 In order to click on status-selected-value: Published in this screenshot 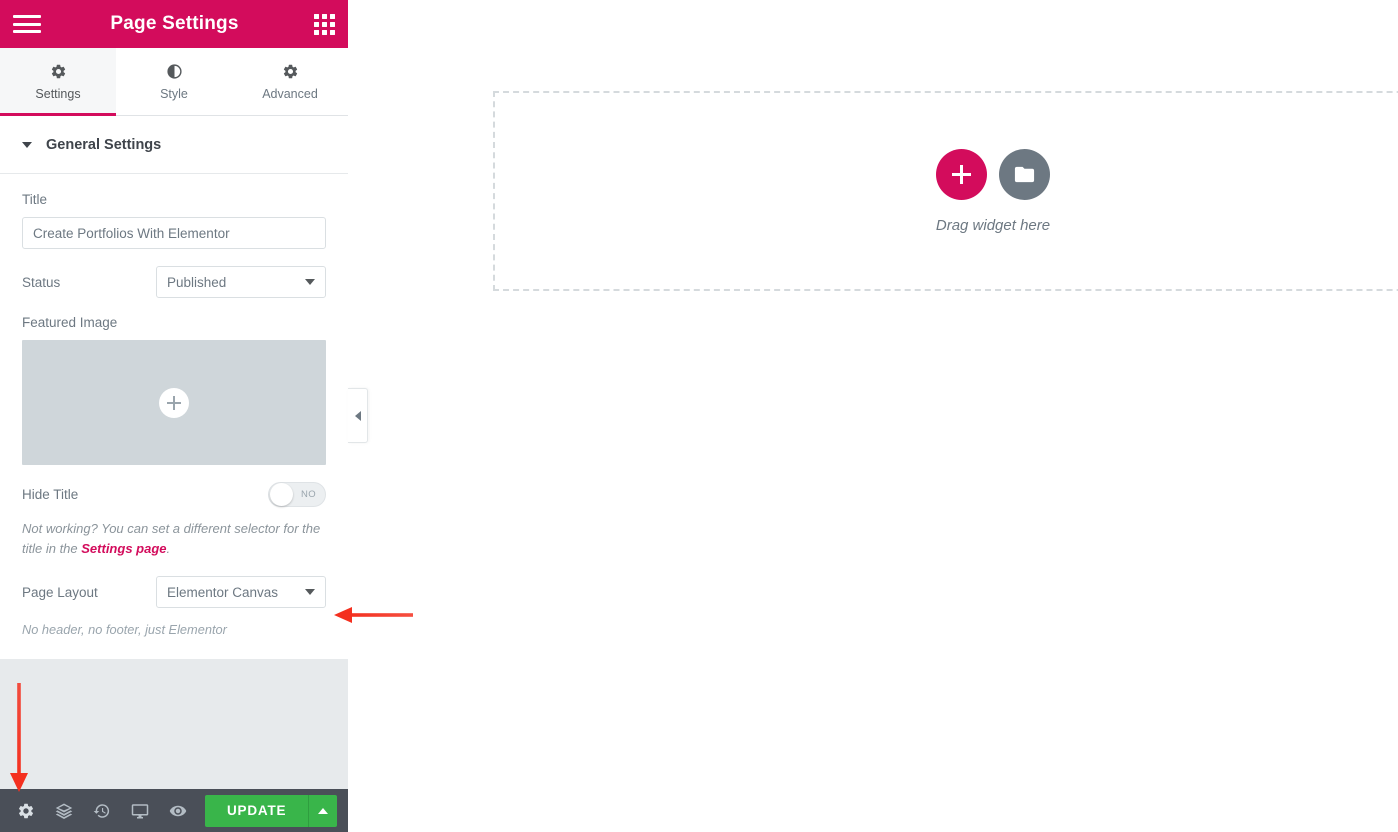, I will do `click(197, 282)`.